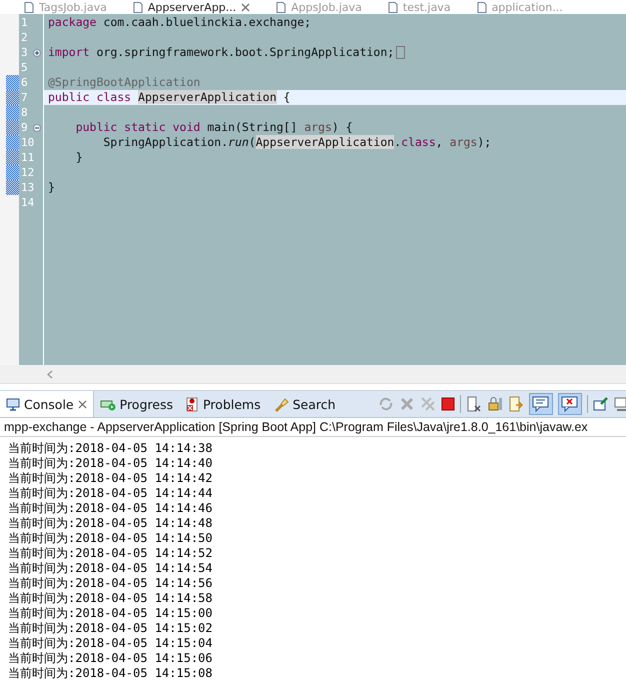 The height and width of the screenshot is (690, 626). I want to click on console-line: 当前时间为:2018-04-05 14:14:58, so click(111, 598).